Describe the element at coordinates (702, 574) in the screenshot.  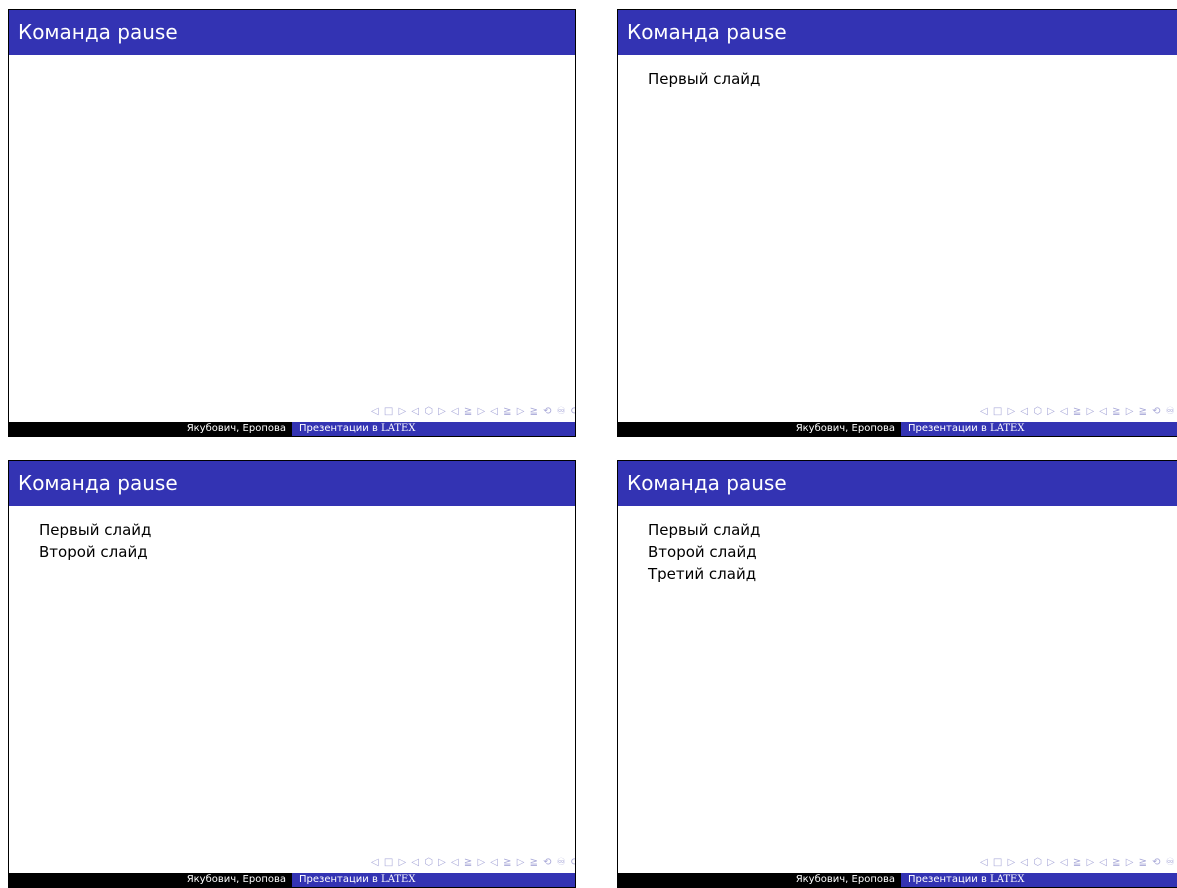
I see `slide-line-3: Третий слайд` at that location.